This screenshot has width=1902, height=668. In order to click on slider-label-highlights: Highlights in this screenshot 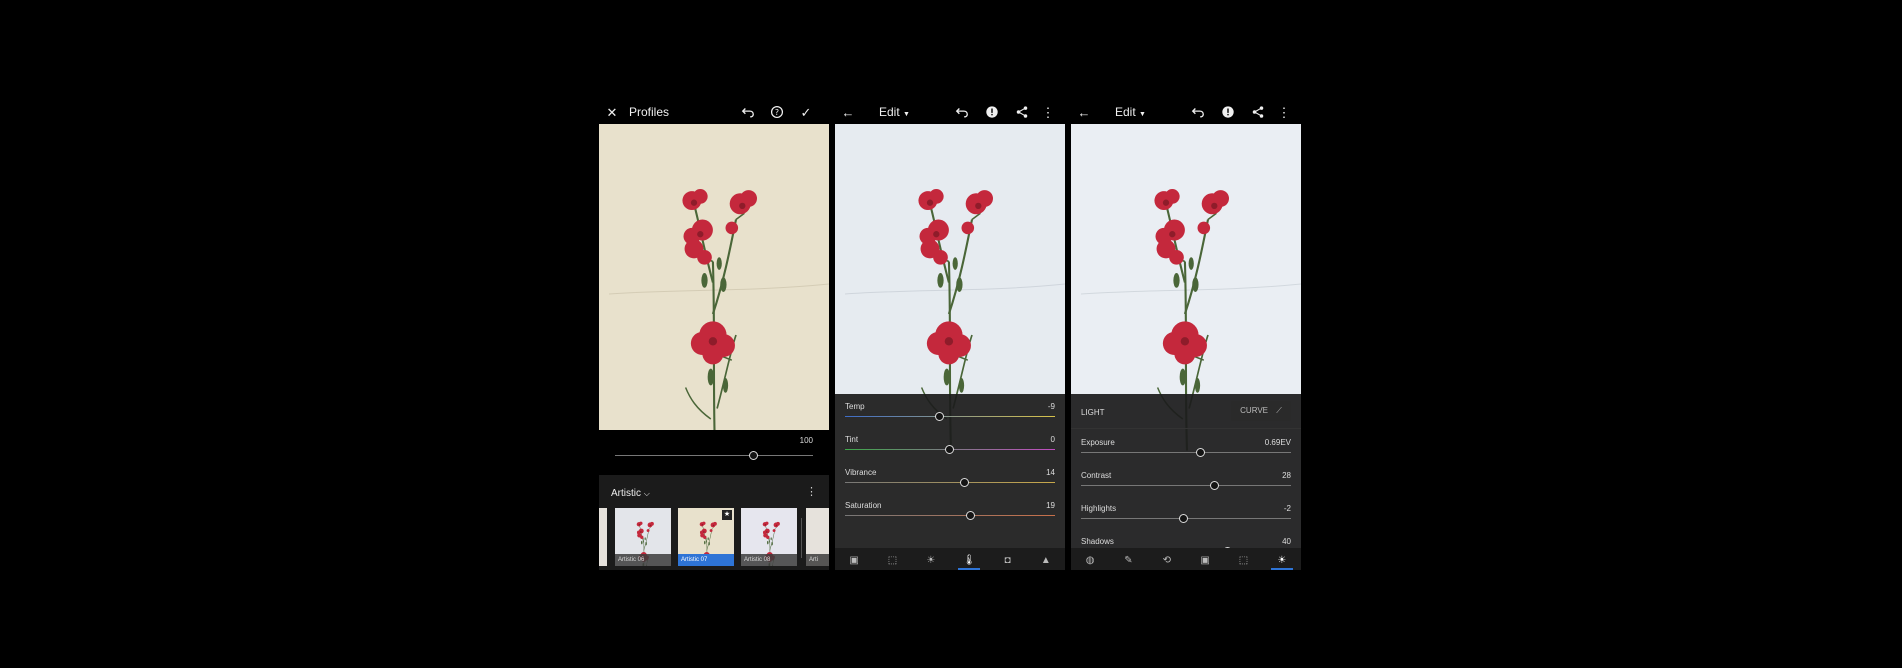, I will do `click(1099, 508)`.